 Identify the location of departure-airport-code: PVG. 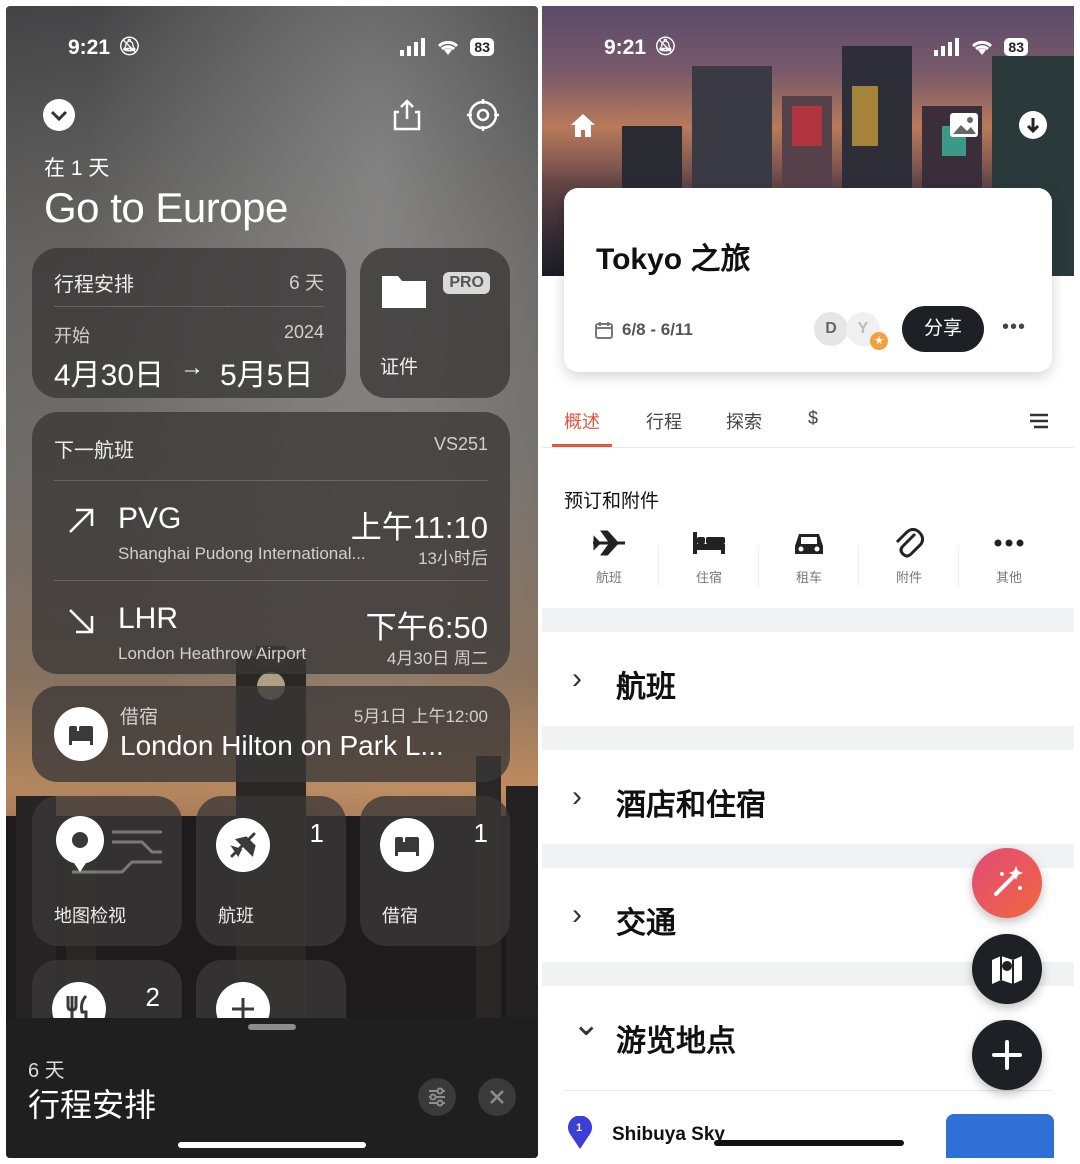
(150, 518).